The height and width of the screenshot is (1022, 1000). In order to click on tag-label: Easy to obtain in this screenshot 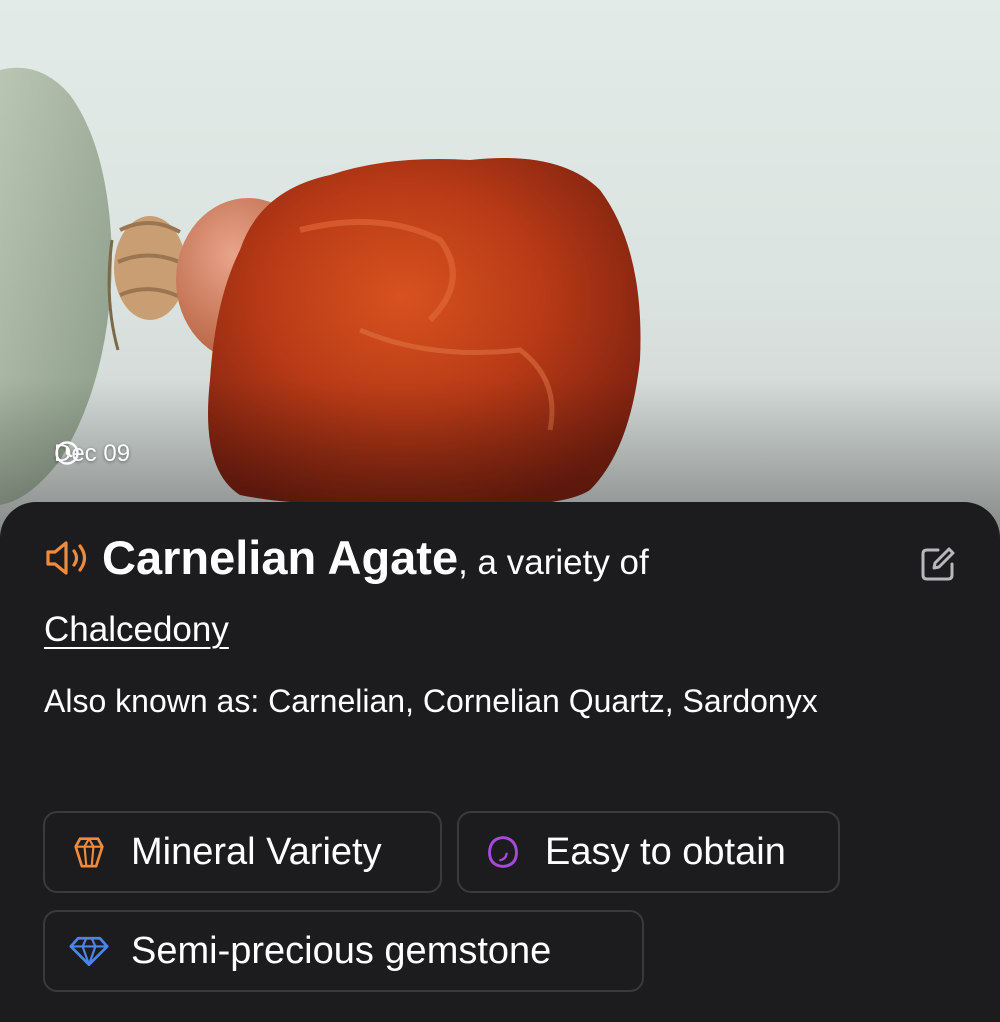, I will do `click(665, 851)`.